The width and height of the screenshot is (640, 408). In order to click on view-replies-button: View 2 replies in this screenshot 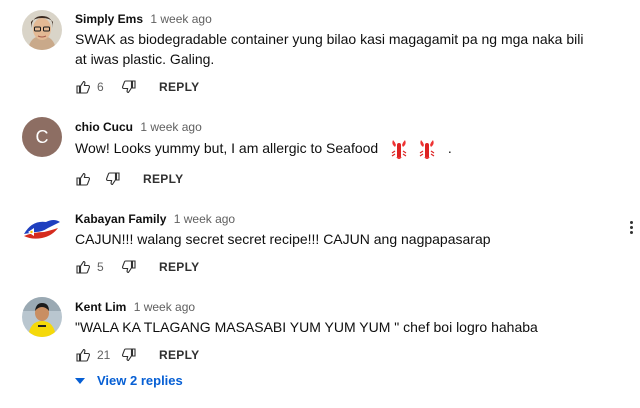, I will do `click(129, 380)`.